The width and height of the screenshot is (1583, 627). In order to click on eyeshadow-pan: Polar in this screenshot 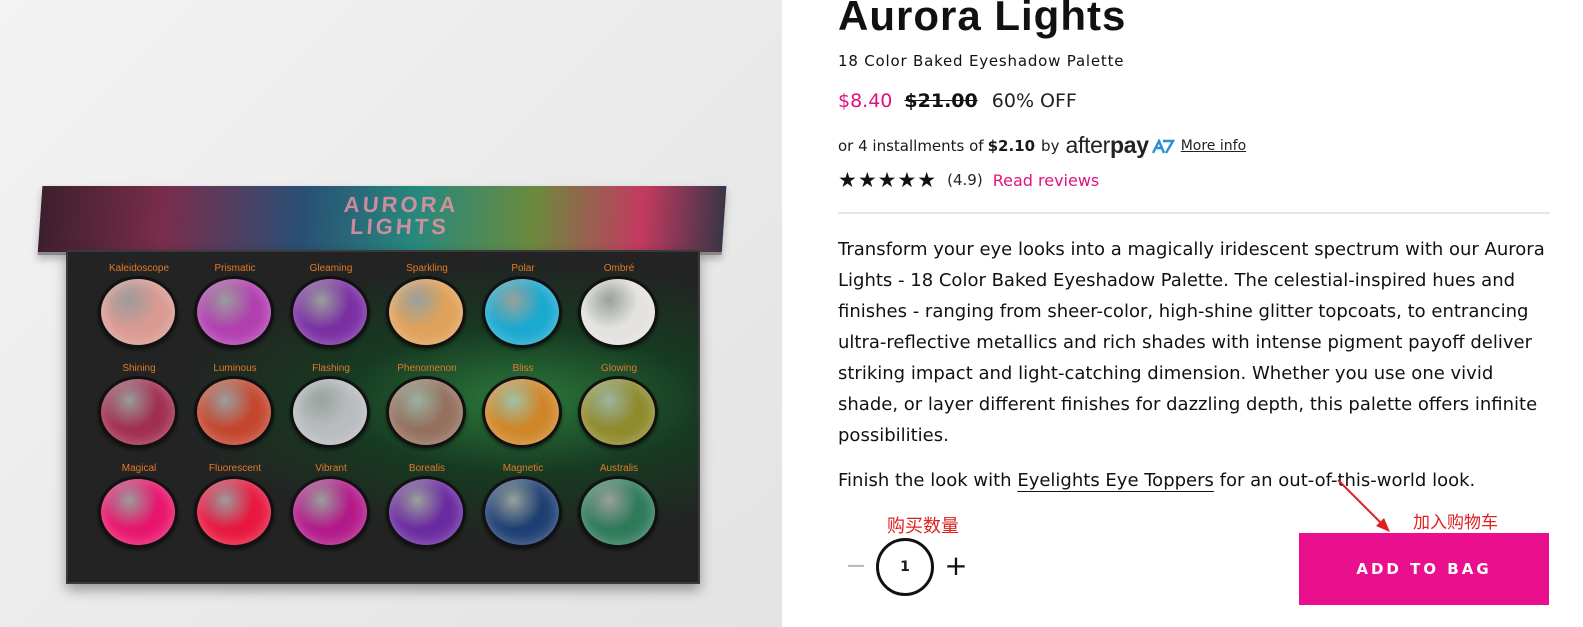, I will do `click(523, 305)`.